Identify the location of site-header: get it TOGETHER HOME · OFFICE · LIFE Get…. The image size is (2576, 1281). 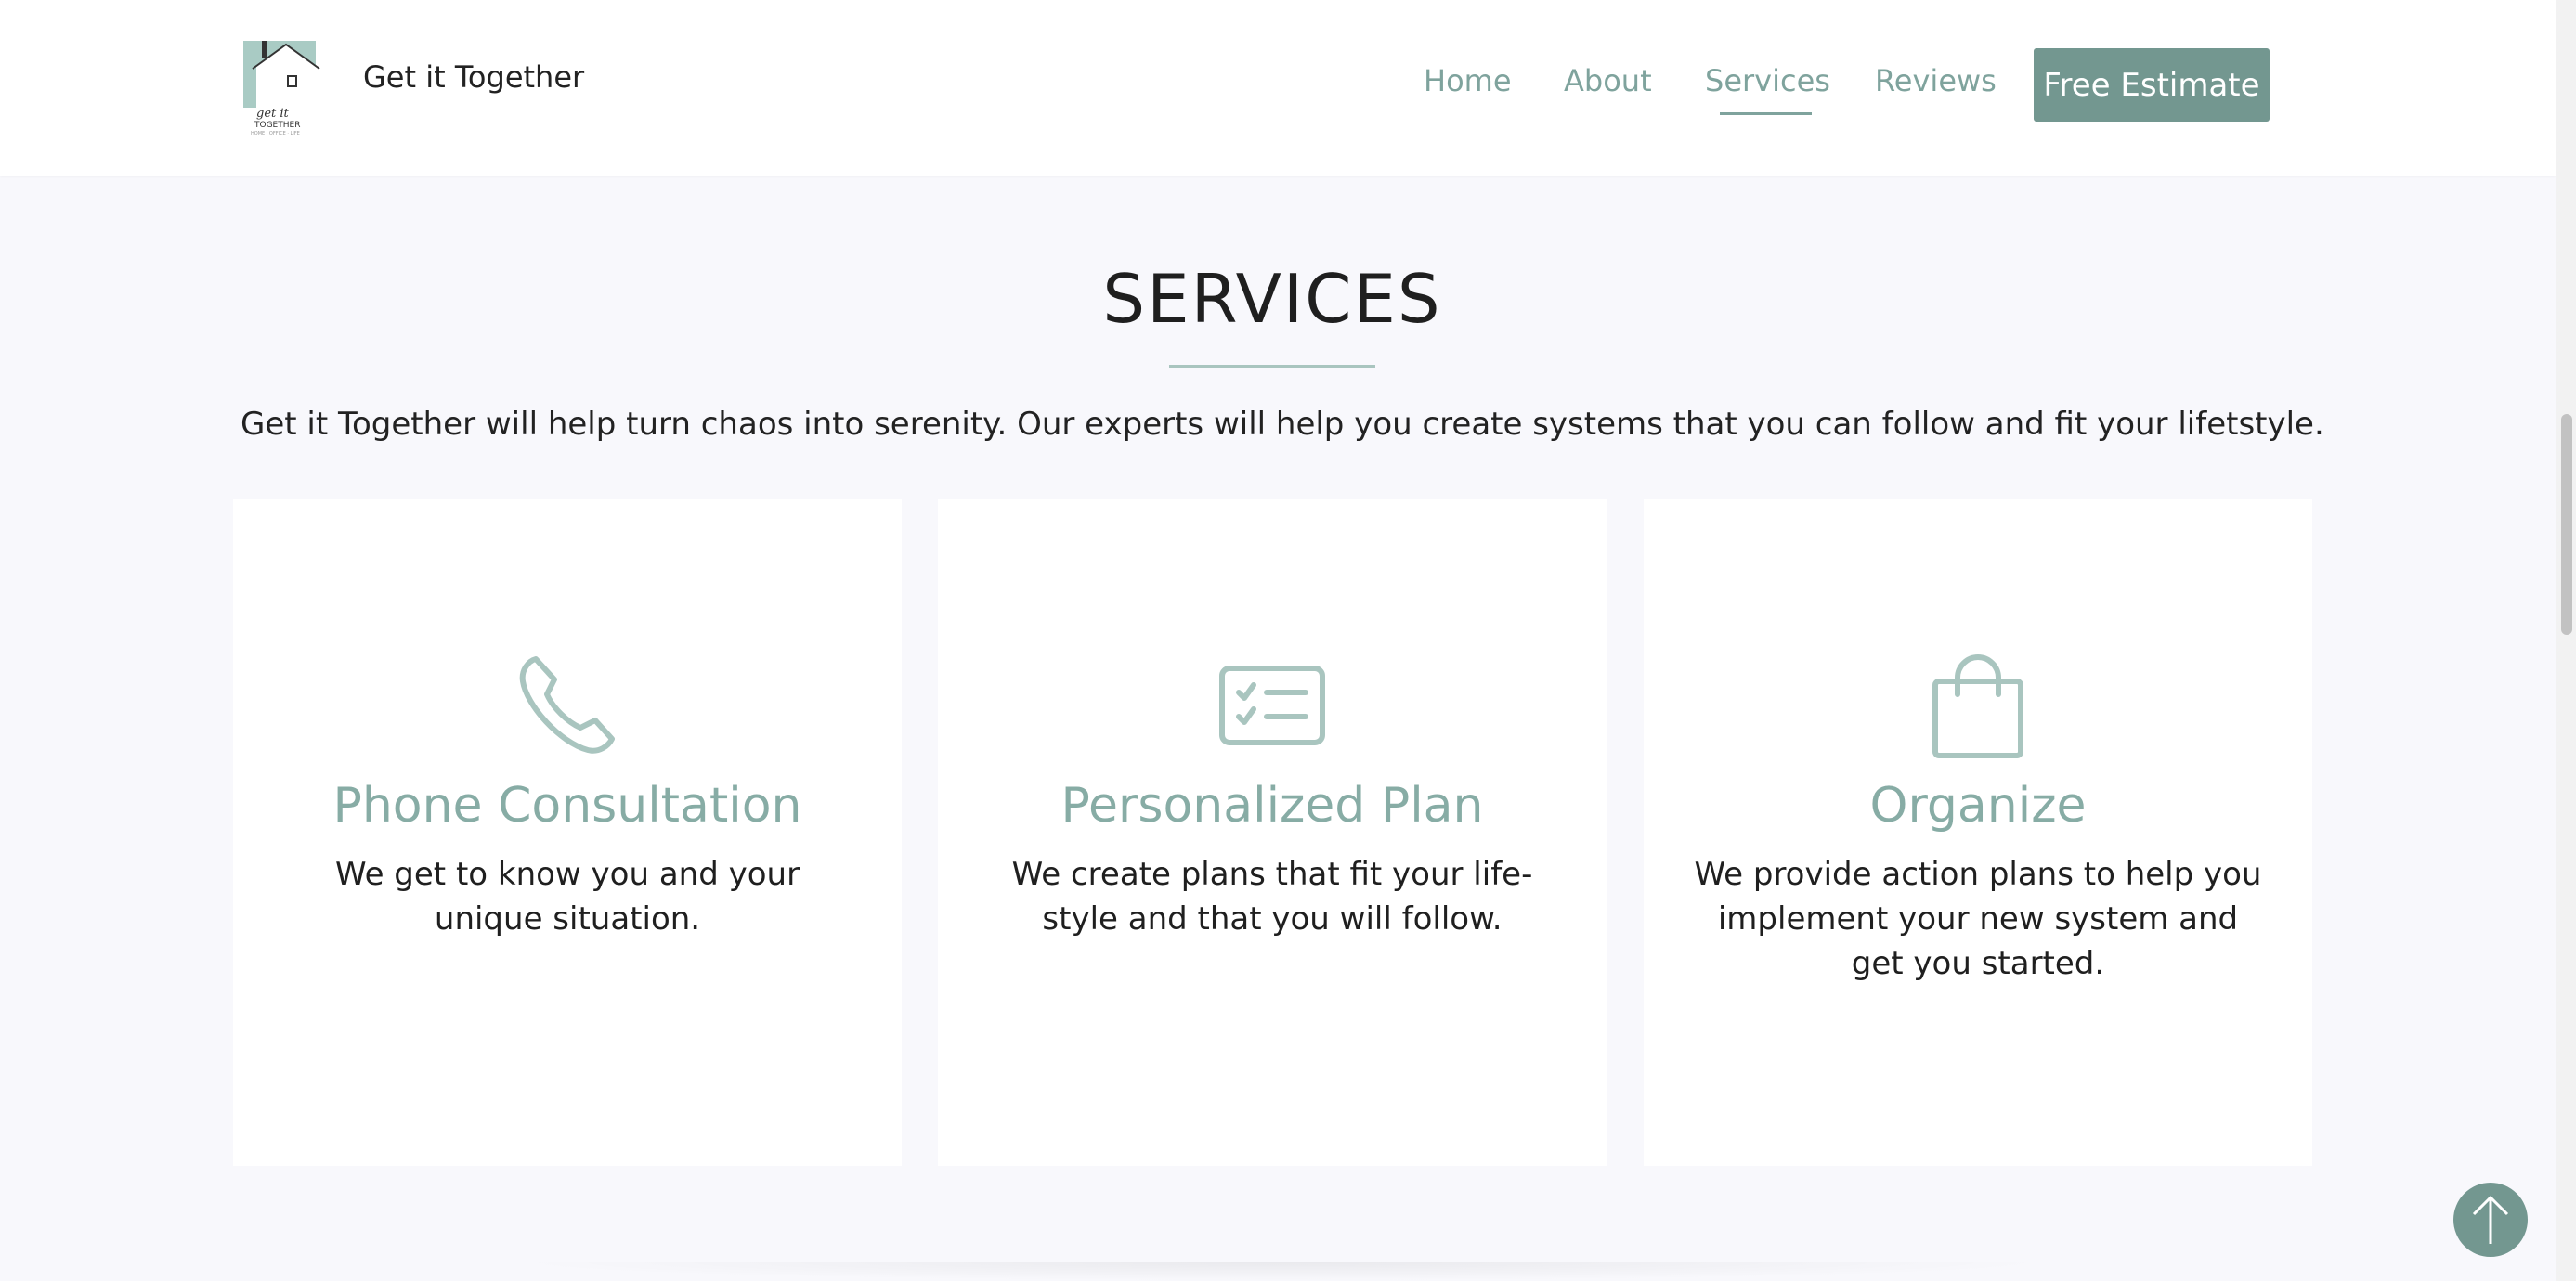
(1278, 88).